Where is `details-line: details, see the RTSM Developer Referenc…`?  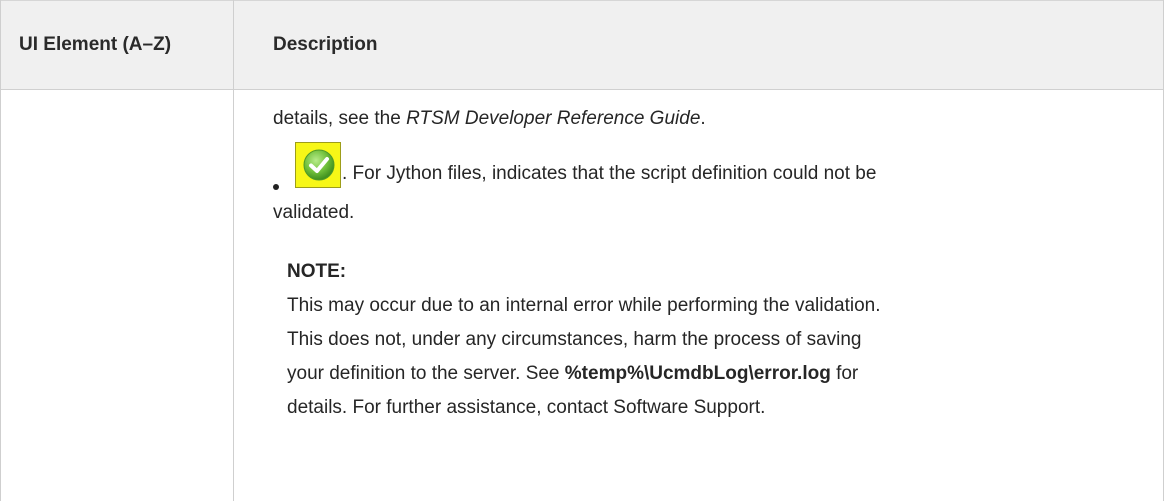
details-line: details, see the RTSM Developer Referenc… is located at coordinates (489, 119).